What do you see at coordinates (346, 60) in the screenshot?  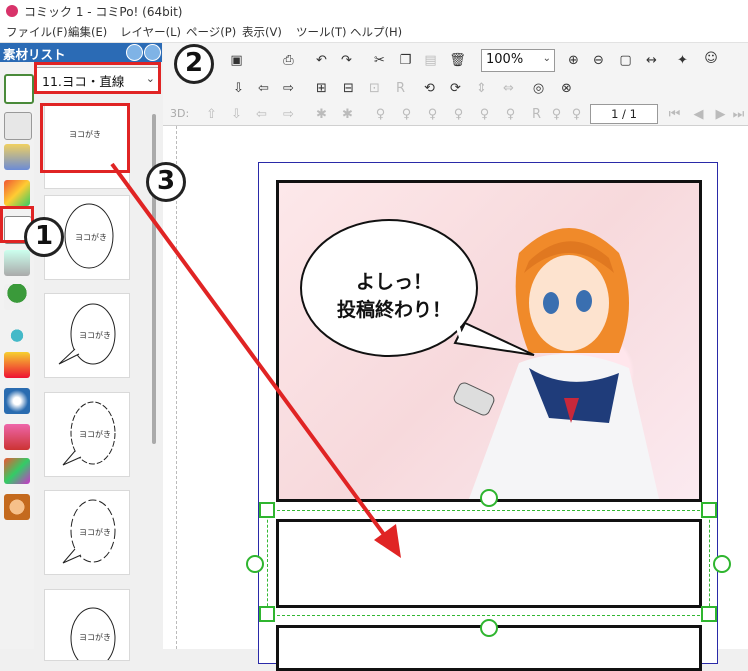 I see `redo-icon: ↷` at bounding box center [346, 60].